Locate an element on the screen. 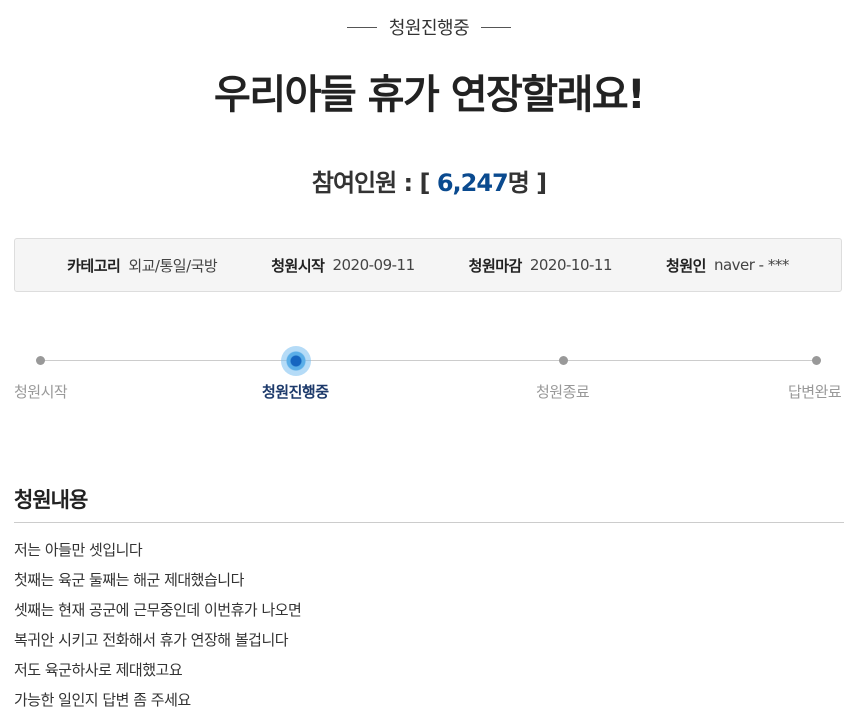 This screenshot has width=858, height=725. info-petitioner: 청원인 naver - *** is located at coordinates (727, 265).